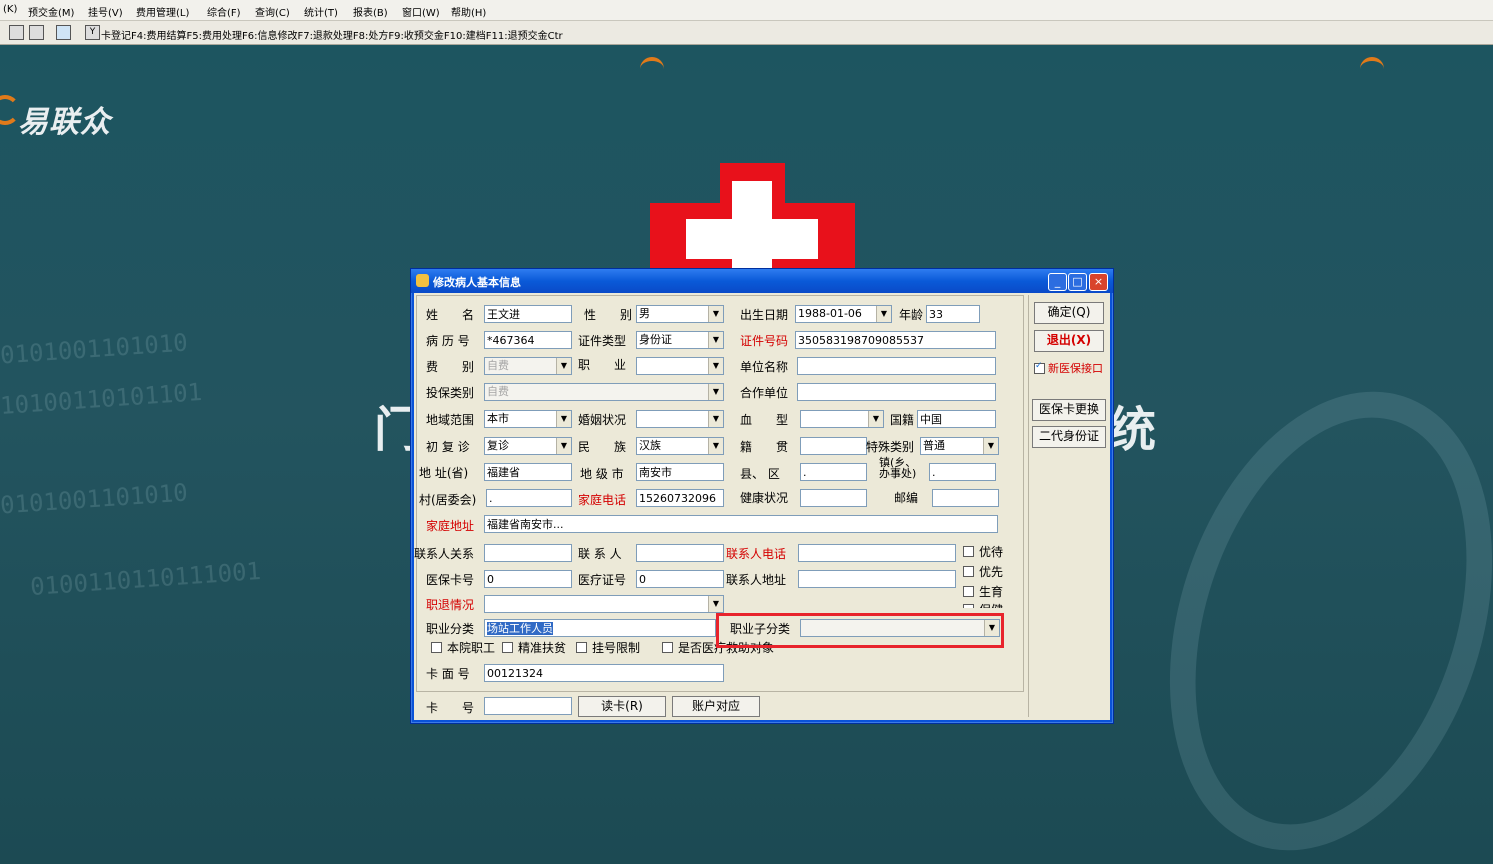  I want to click on sex-select: 男 ▼, so click(680, 314).